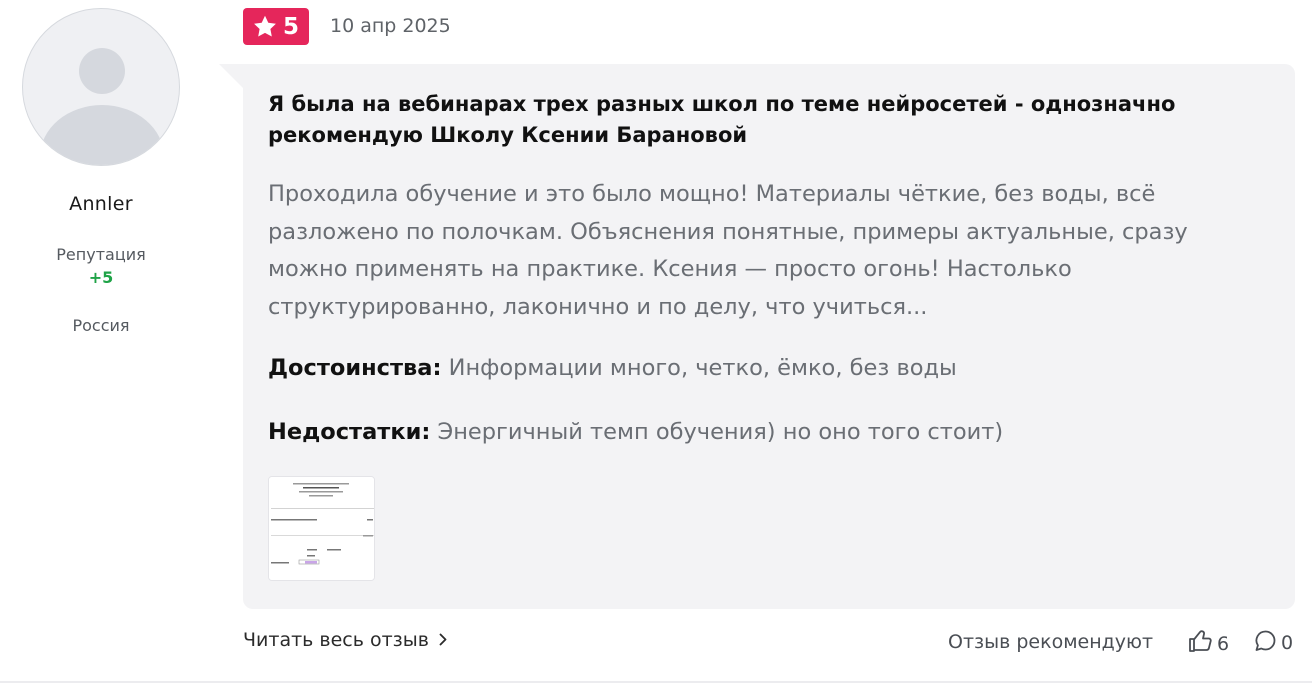  What do you see at coordinates (1265, 643) in the screenshot?
I see `comment-icon` at bounding box center [1265, 643].